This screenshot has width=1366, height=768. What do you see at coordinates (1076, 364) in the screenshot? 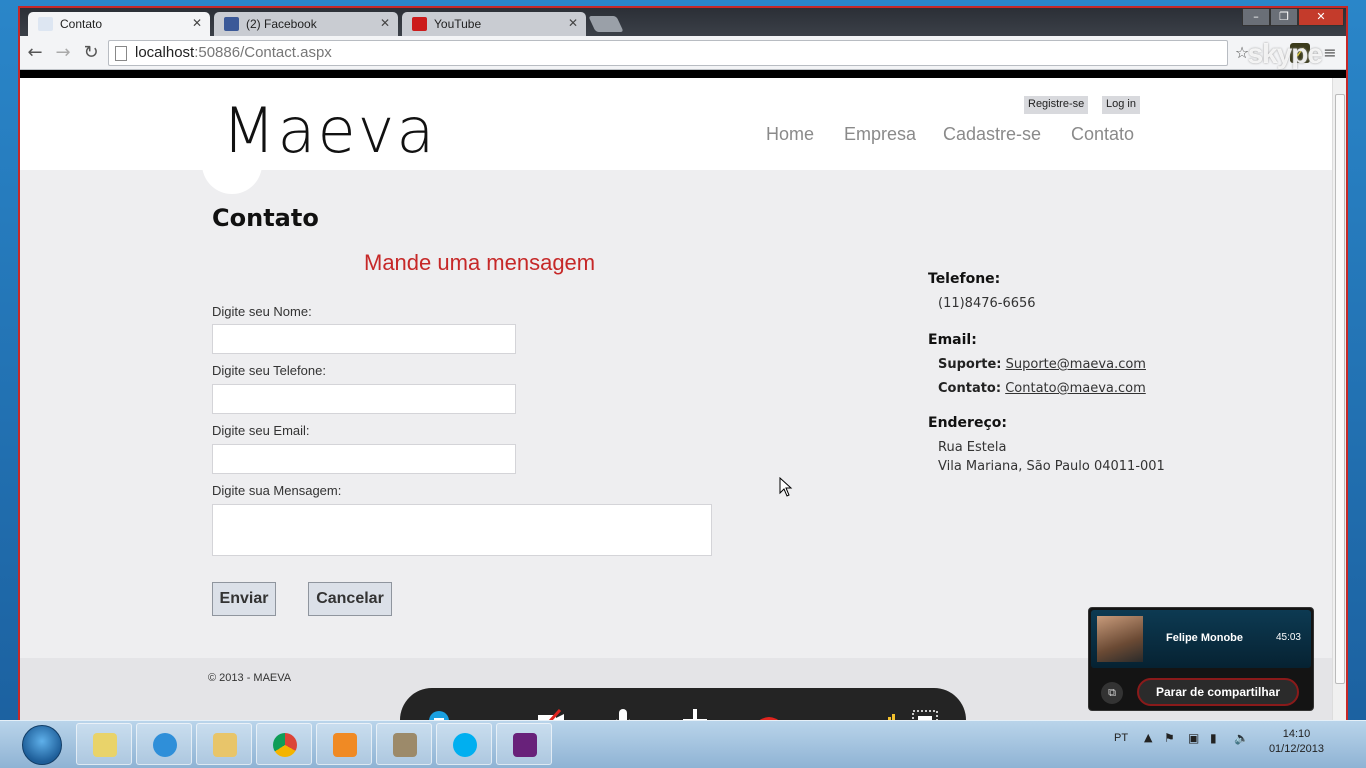
I see `support-email-link: Suporte@maeva.com` at bounding box center [1076, 364].